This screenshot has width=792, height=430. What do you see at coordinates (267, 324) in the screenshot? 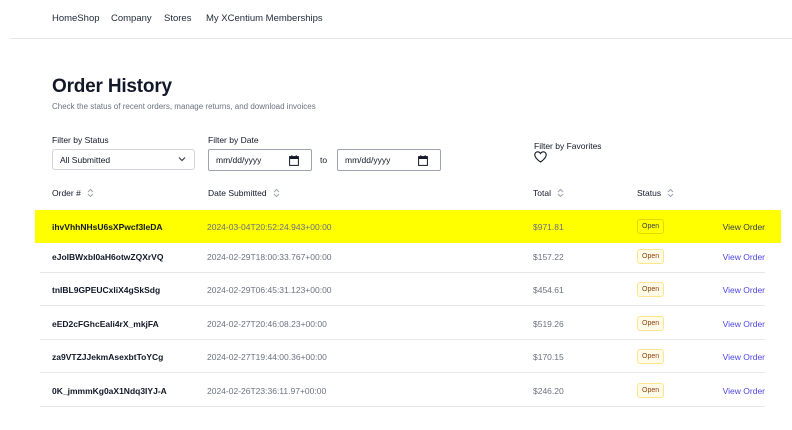
I see `order-date: 2024-02-27T20:46:08.23+00:00` at bounding box center [267, 324].